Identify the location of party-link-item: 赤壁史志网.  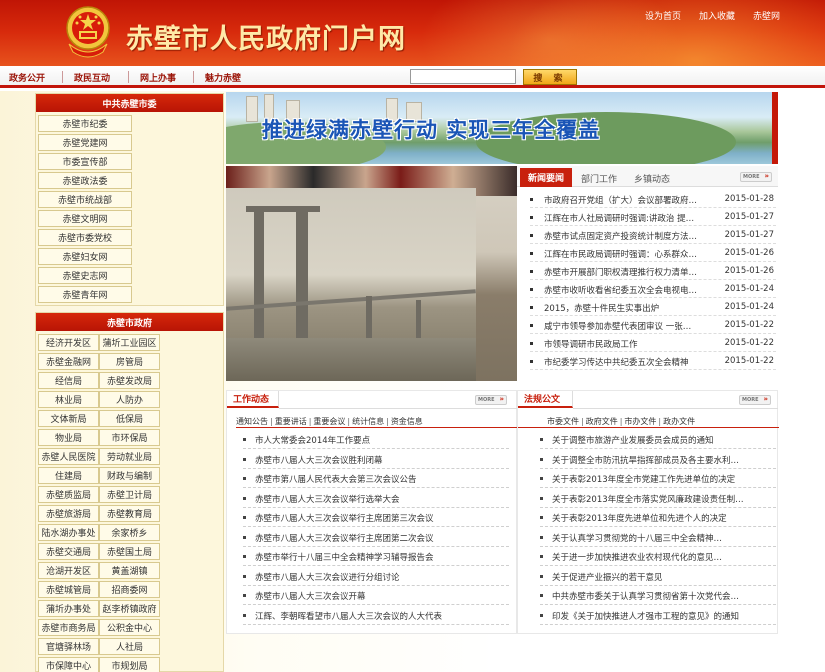
(85, 275).